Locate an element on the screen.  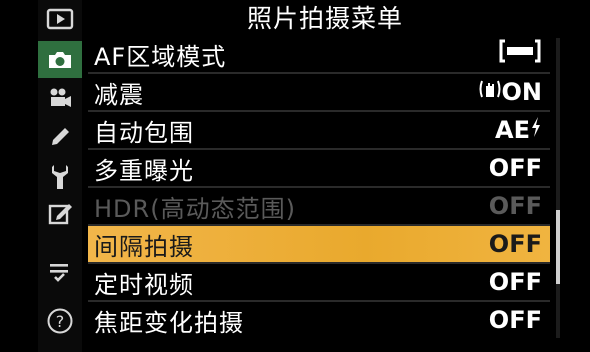
camera-icon is located at coordinates (60, 60).